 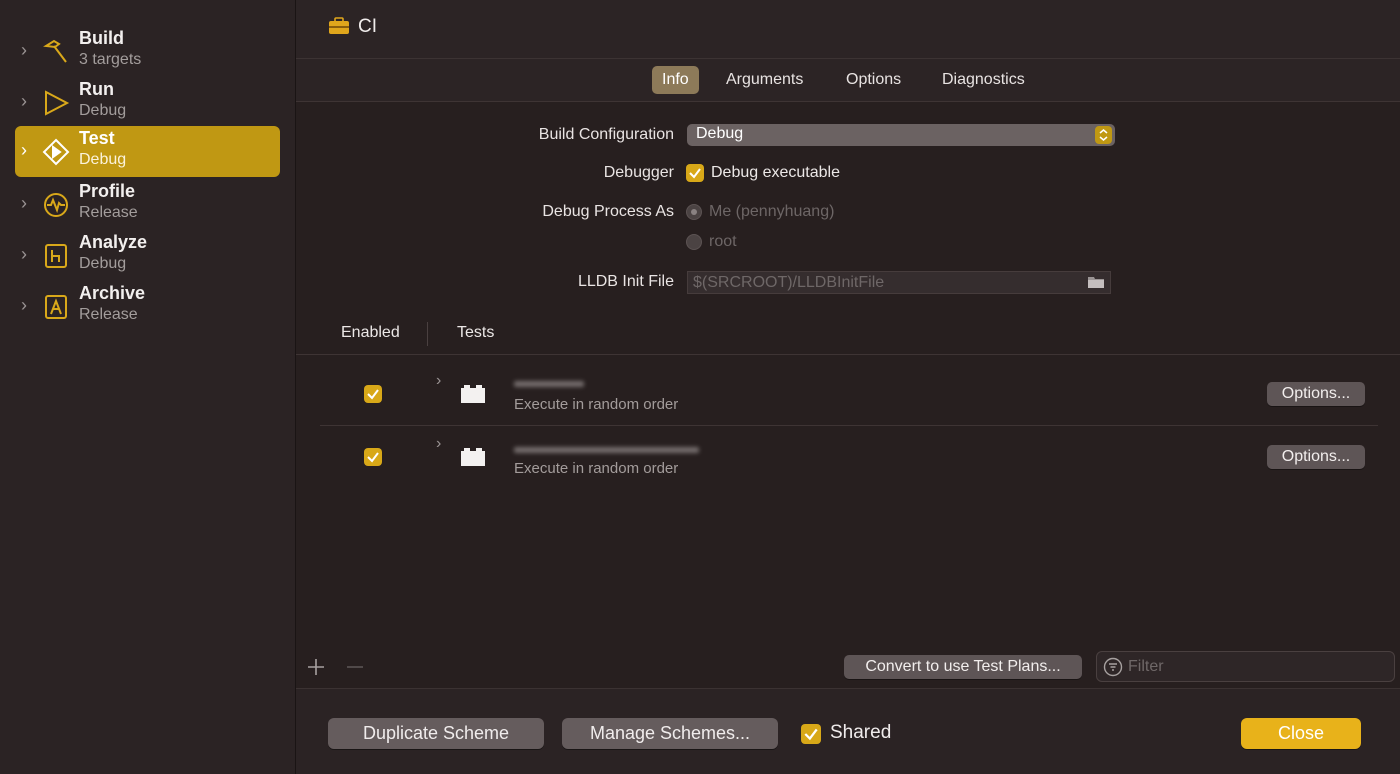 What do you see at coordinates (316, 669) in the screenshot?
I see `add-test-button` at bounding box center [316, 669].